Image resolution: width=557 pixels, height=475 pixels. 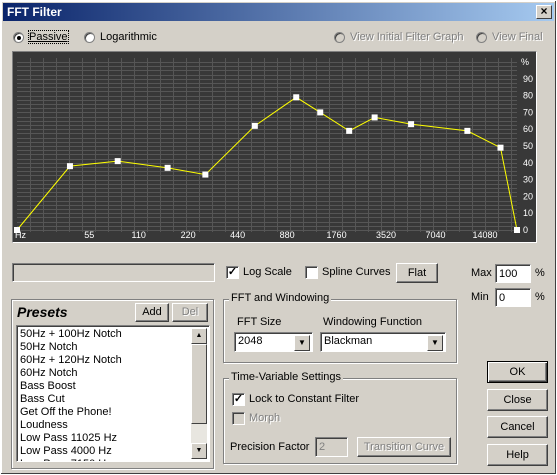 What do you see at coordinates (331, 447) in the screenshot?
I see `precision-factor-input` at bounding box center [331, 447].